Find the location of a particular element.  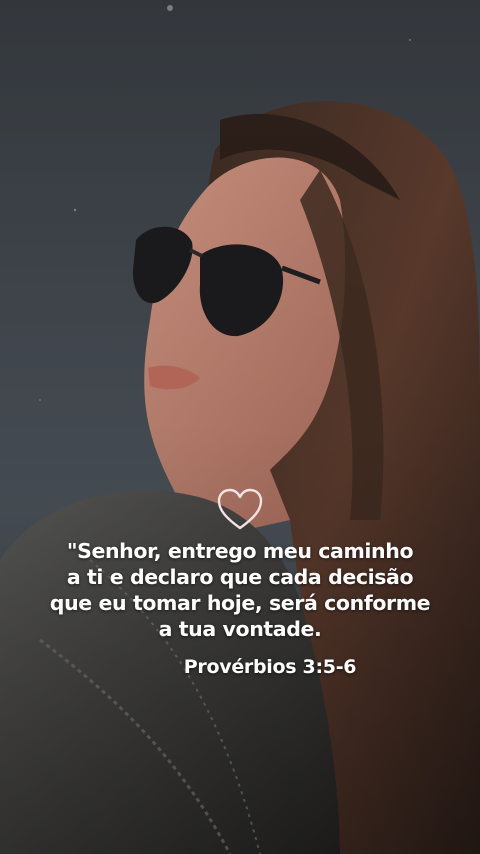

verse-reference: Provérbios 3:5-6 is located at coordinates (270, 667).